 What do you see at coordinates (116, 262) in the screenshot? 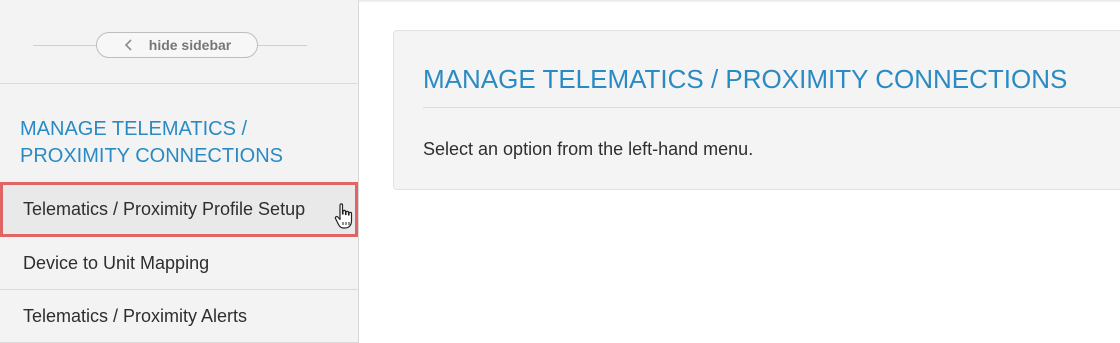
I see `sidebar-item-label: Device to Unit Mapping` at bounding box center [116, 262].